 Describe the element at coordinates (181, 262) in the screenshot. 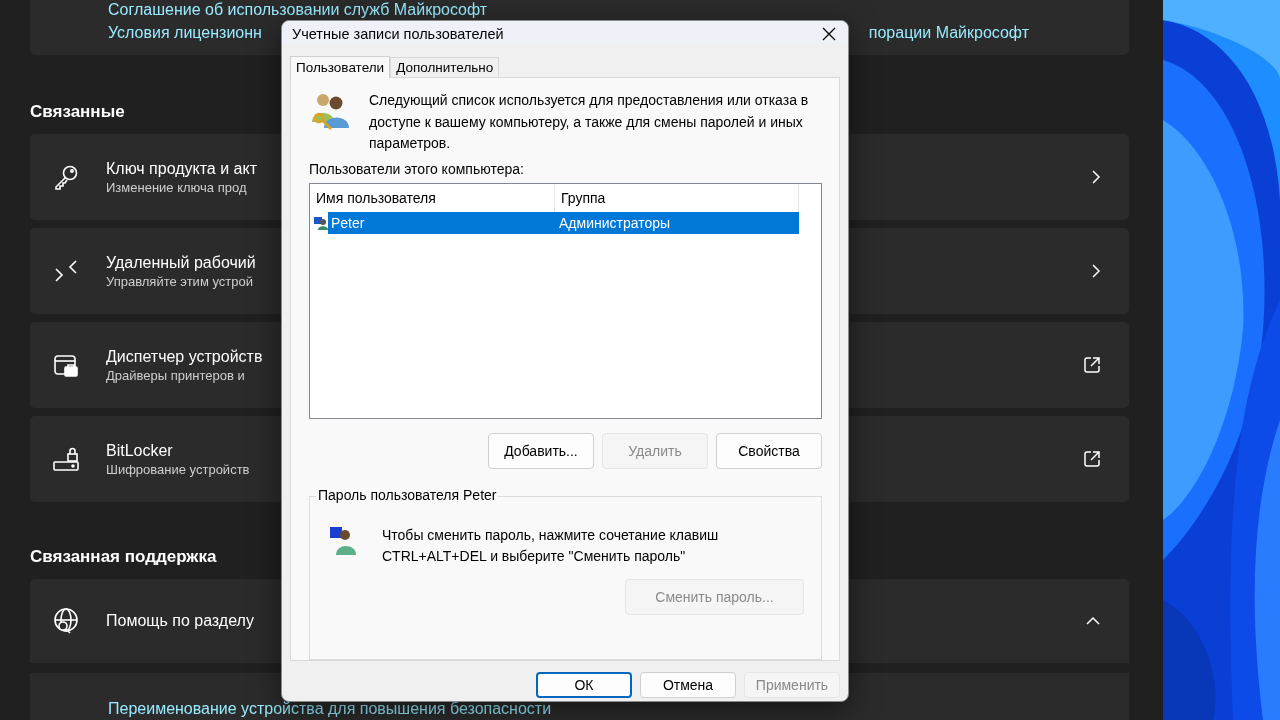

I see `card-title: Удаленный рабочий` at that location.